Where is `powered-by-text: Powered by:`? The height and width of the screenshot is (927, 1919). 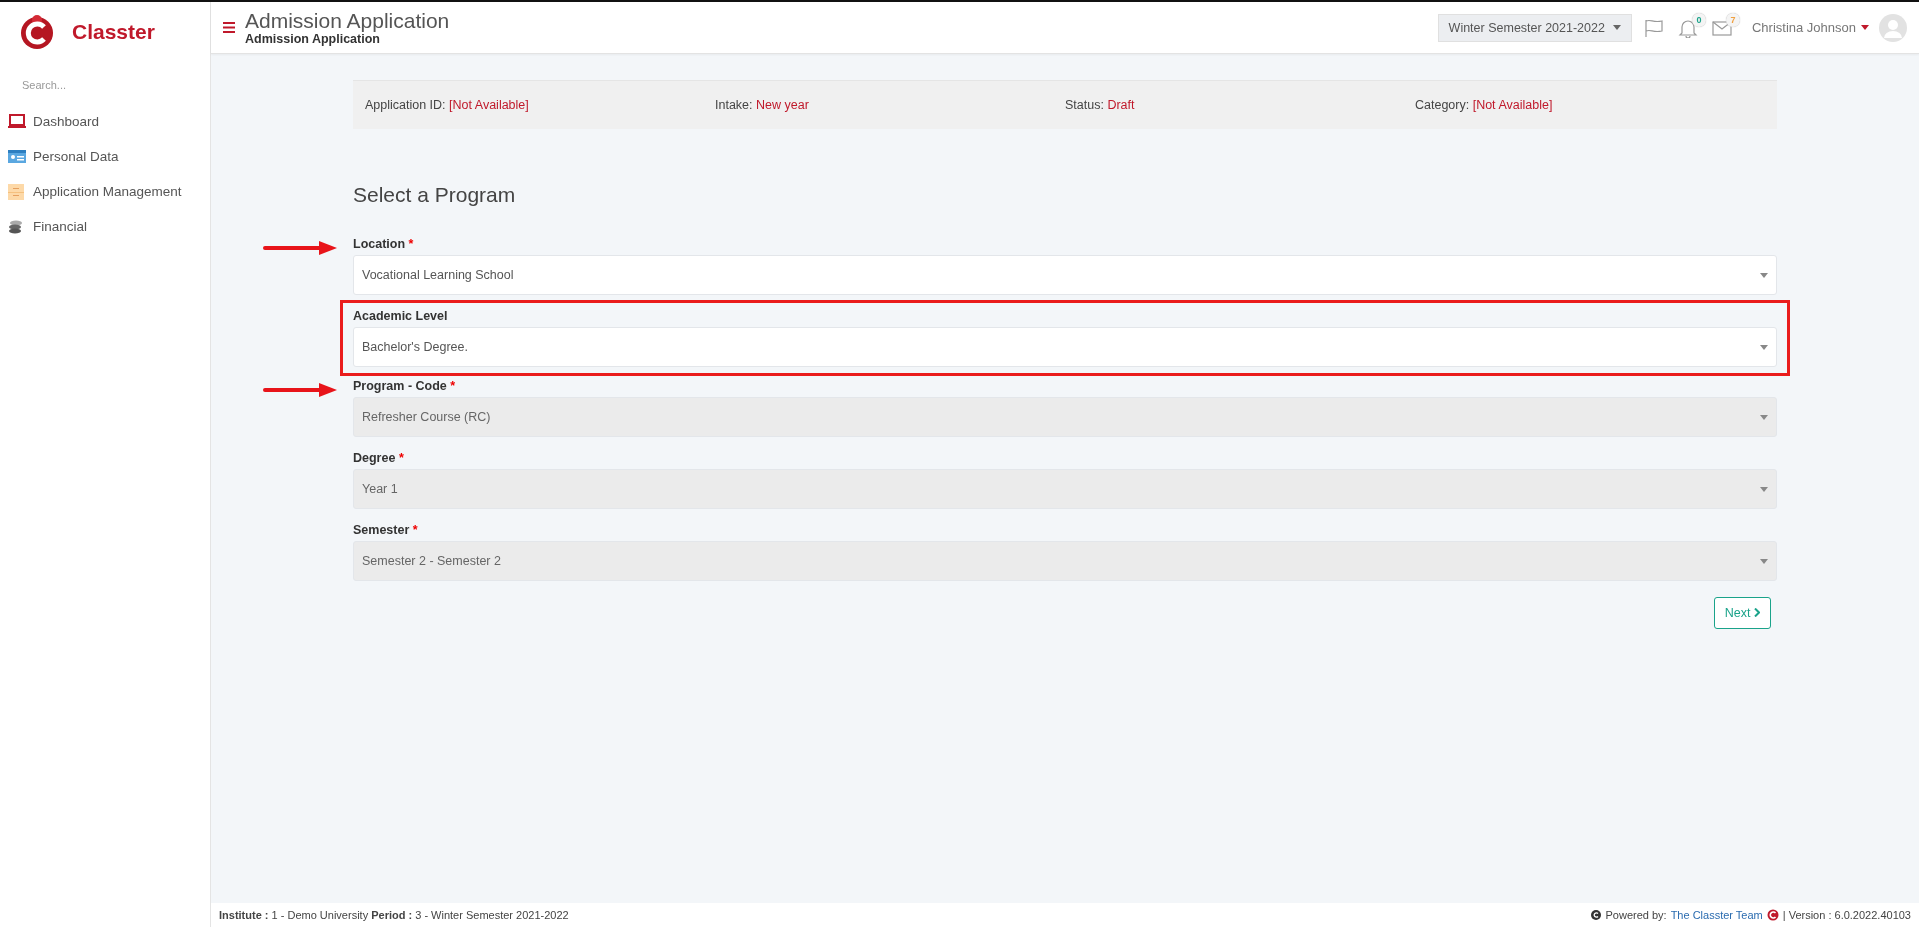 powered-by-text: Powered by: is located at coordinates (1636, 915).